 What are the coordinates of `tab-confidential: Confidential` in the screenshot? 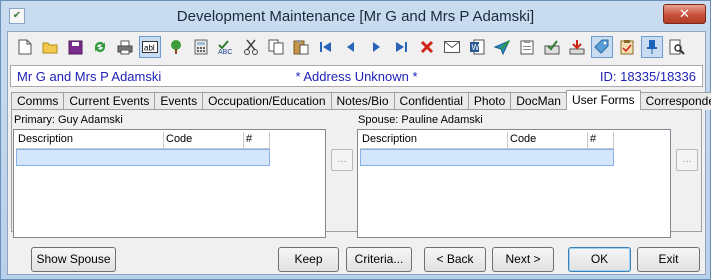 It's located at (431, 101).